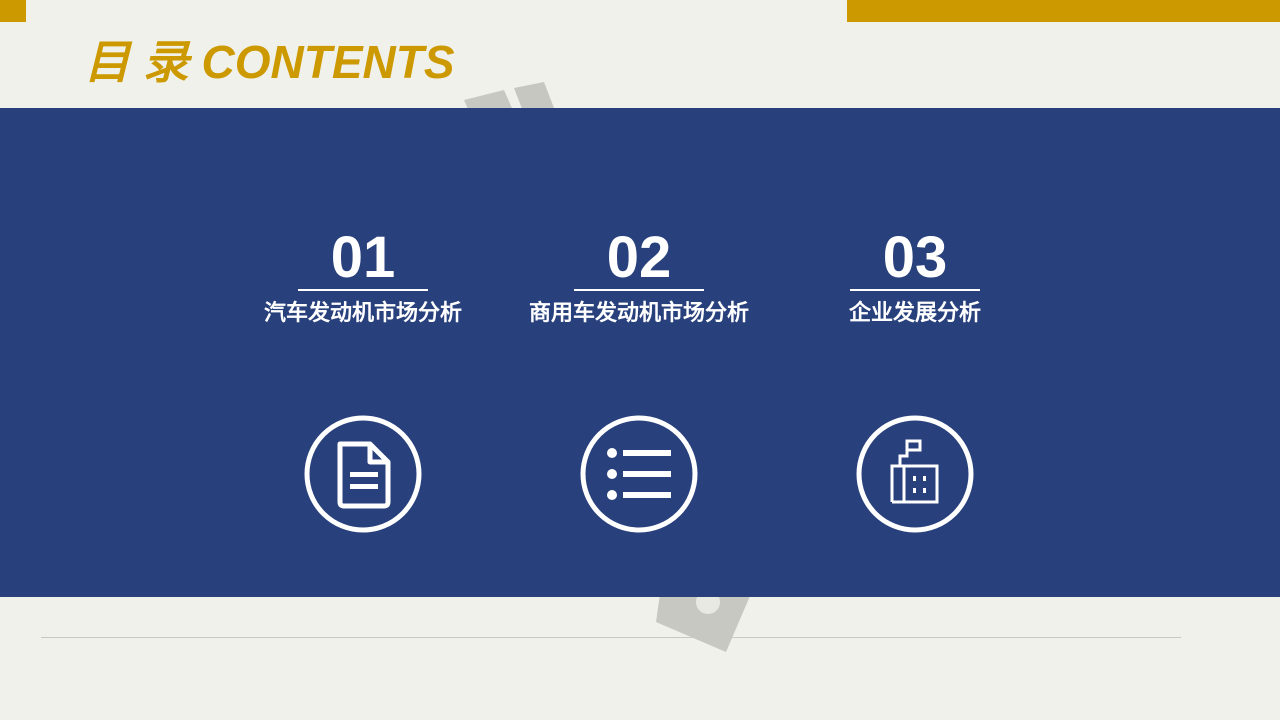 Image resolution: width=1280 pixels, height=720 pixels. What do you see at coordinates (363, 257) in the screenshot?
I see `item-number: 01` at bounding box center [363, 257].